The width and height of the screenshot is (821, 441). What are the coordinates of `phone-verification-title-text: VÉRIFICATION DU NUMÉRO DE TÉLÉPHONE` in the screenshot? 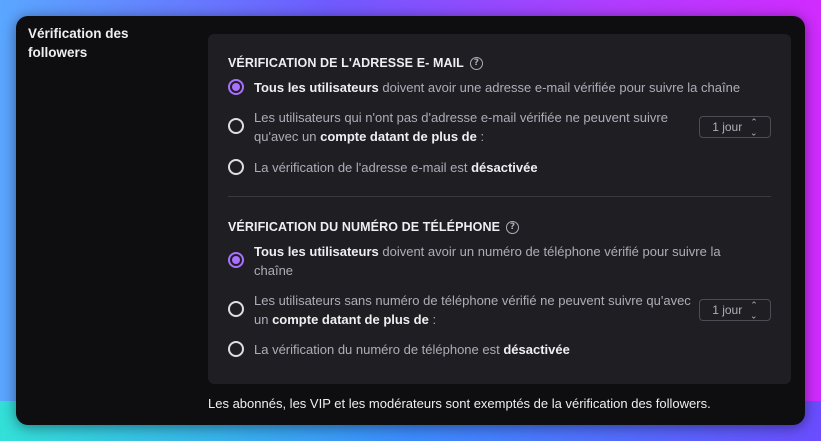 It's located at (364, 227).